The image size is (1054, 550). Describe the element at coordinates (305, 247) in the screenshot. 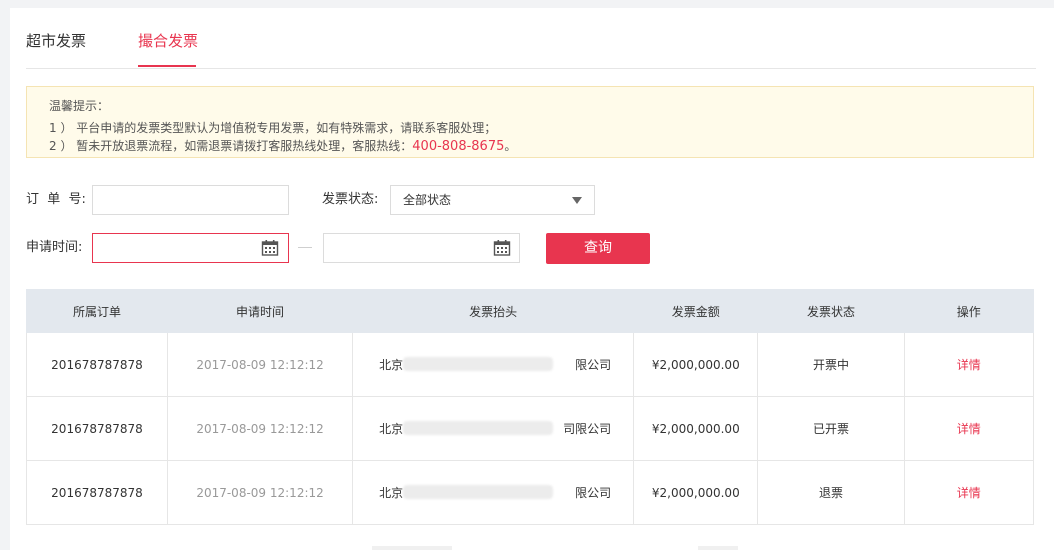

I see `date-range-separator` at that location.